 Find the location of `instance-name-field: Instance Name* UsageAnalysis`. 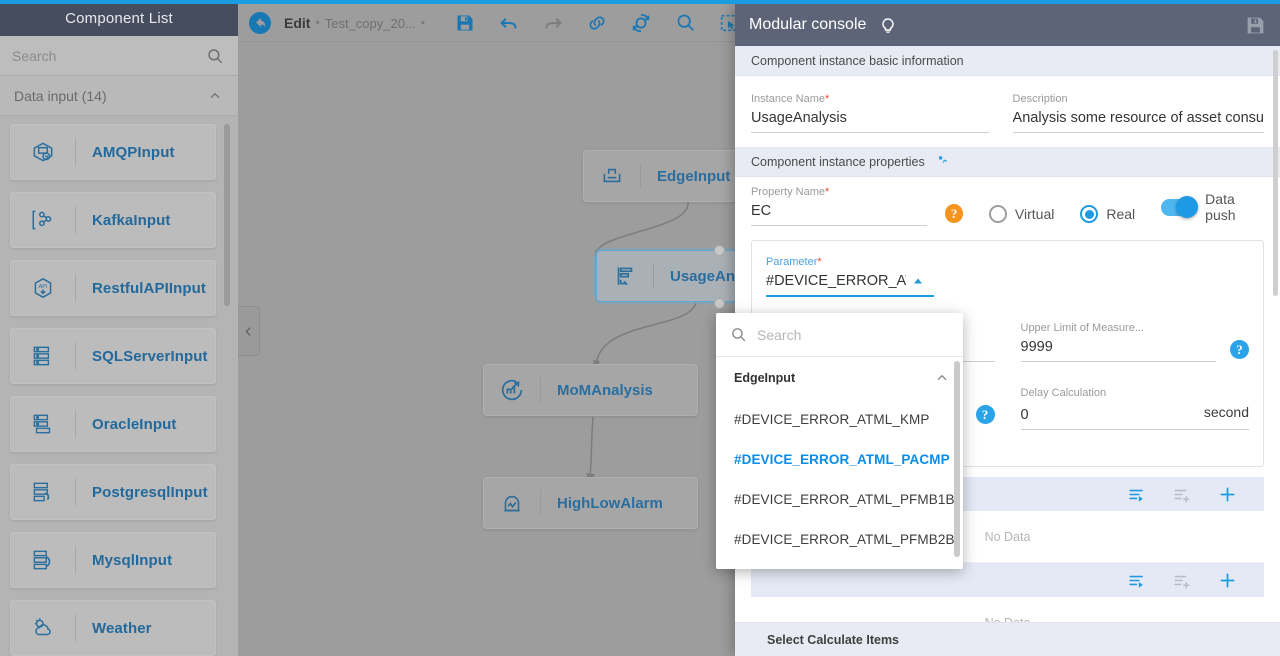

instance-name-field: Instance Name* UsageAnalysis is located at coordinates (870, 112).